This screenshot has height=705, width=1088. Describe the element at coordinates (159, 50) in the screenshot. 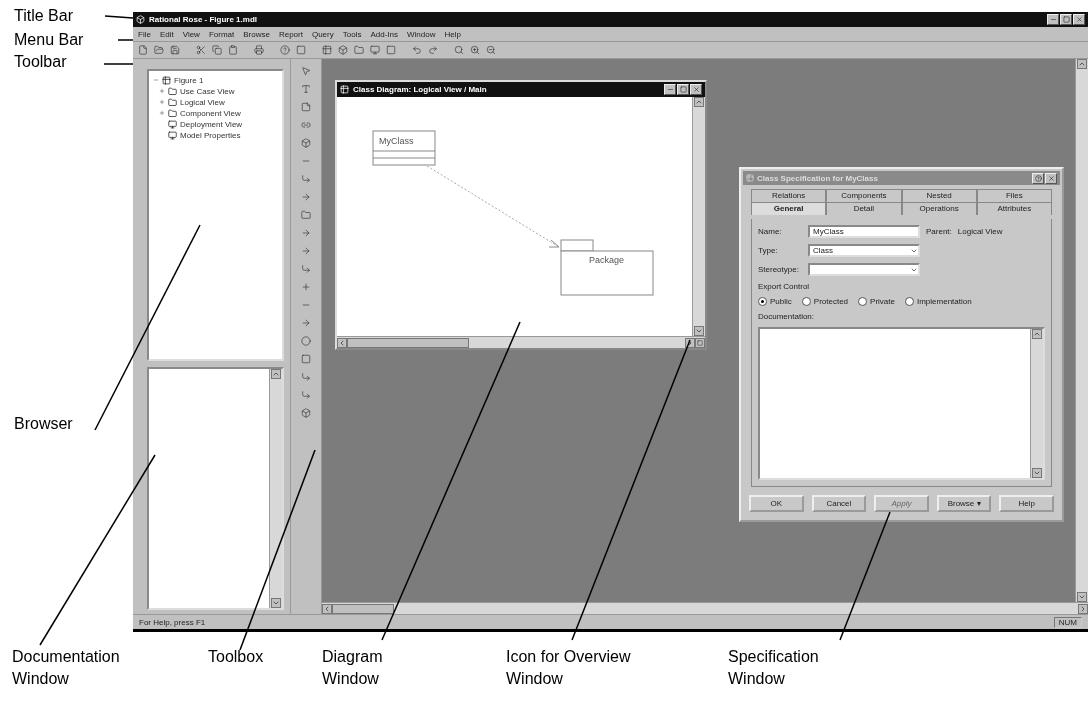

I see `open-folder-icon` at that location.